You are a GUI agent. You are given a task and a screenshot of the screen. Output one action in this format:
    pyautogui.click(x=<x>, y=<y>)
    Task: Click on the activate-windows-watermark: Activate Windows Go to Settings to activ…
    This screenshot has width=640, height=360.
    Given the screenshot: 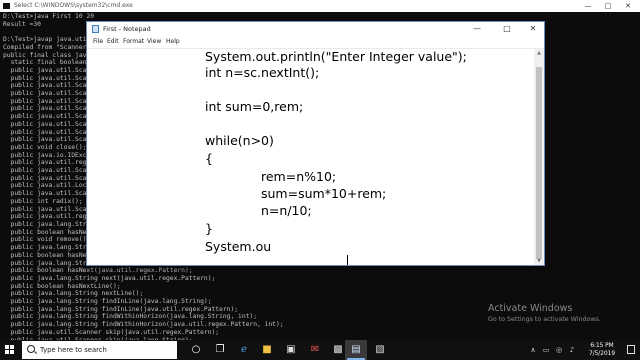 What is the action you would take?
    pyautogui.click(x=544, y=313)
    